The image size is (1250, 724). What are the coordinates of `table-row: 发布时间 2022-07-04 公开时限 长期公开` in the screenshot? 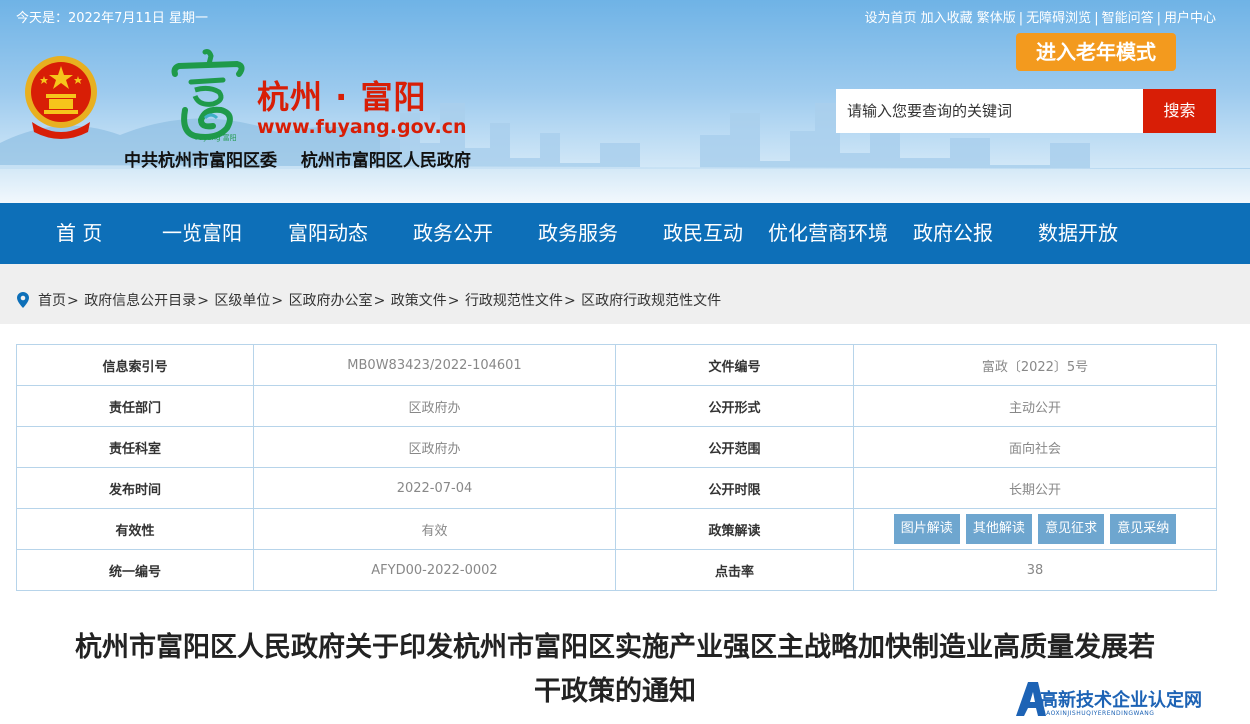 It's located at (616, 488).